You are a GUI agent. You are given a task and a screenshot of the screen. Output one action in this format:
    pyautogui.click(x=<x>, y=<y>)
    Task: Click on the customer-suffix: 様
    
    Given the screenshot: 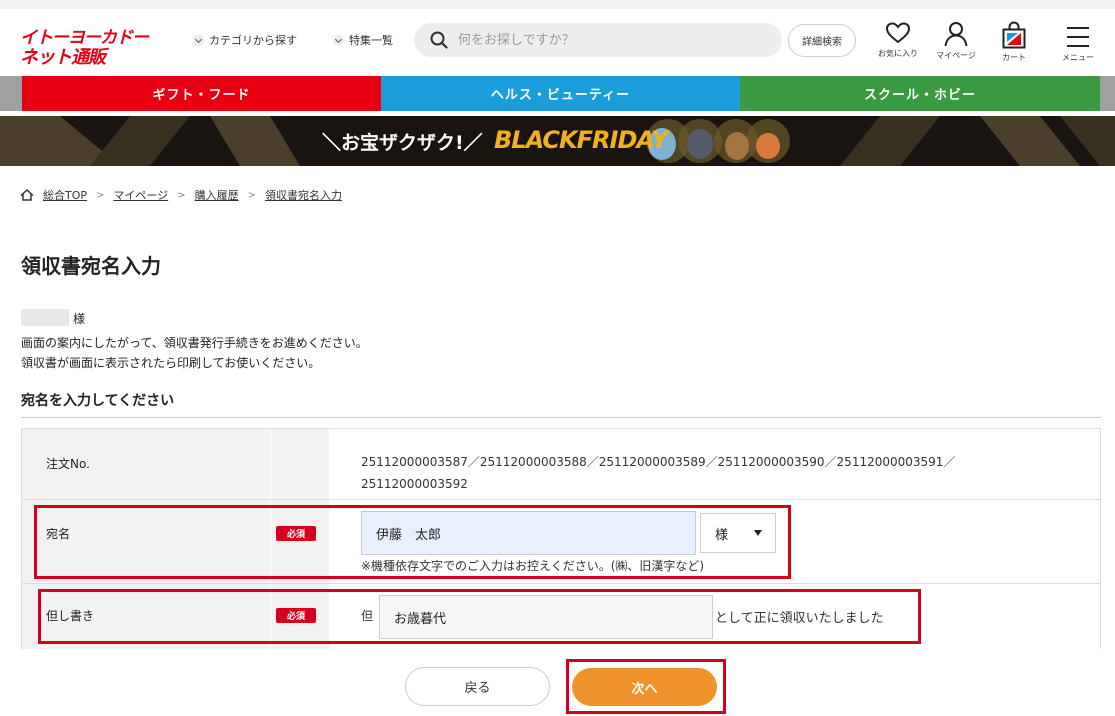 What is the action you would take?
    pyautogui.click(x=79, y=319)
    